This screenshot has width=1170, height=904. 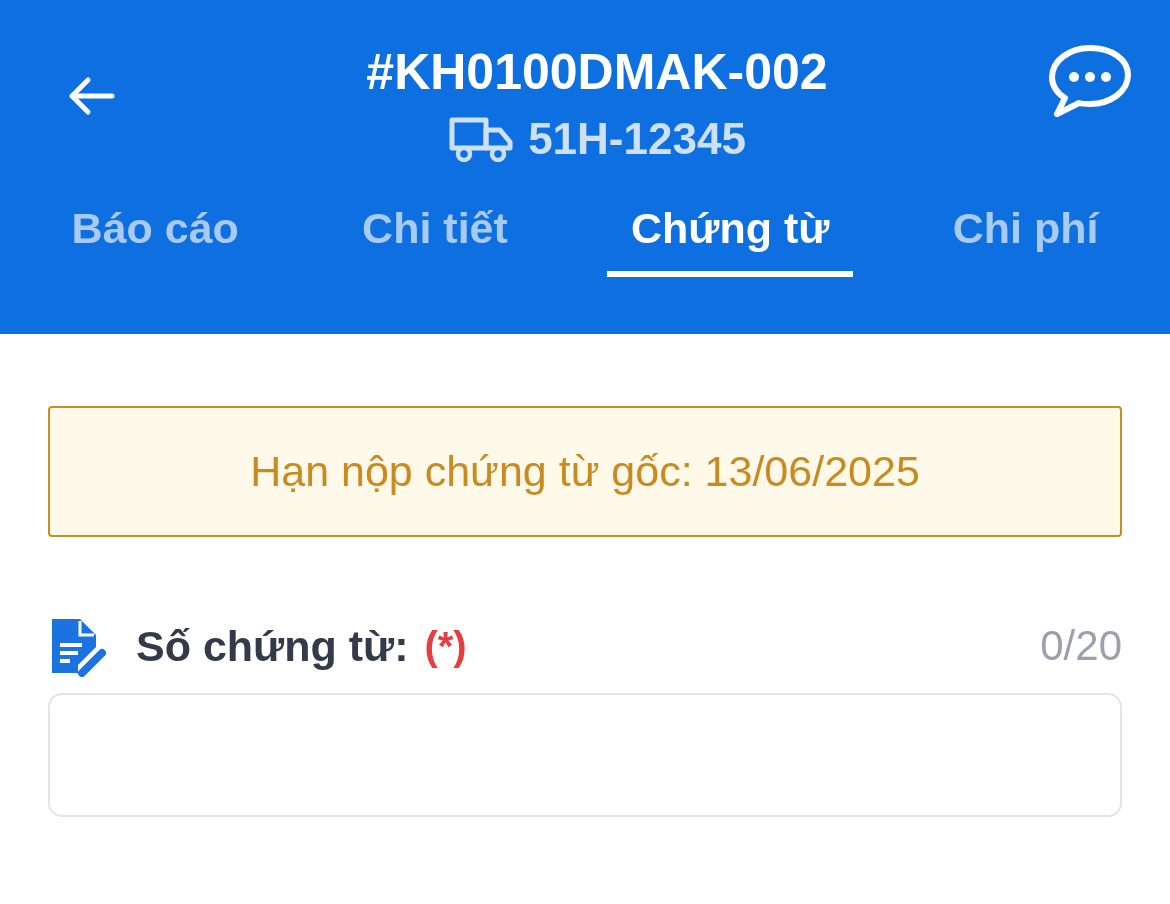 I want to click on vehicle-plate: 51H-12345, so click(x=637, y=139).